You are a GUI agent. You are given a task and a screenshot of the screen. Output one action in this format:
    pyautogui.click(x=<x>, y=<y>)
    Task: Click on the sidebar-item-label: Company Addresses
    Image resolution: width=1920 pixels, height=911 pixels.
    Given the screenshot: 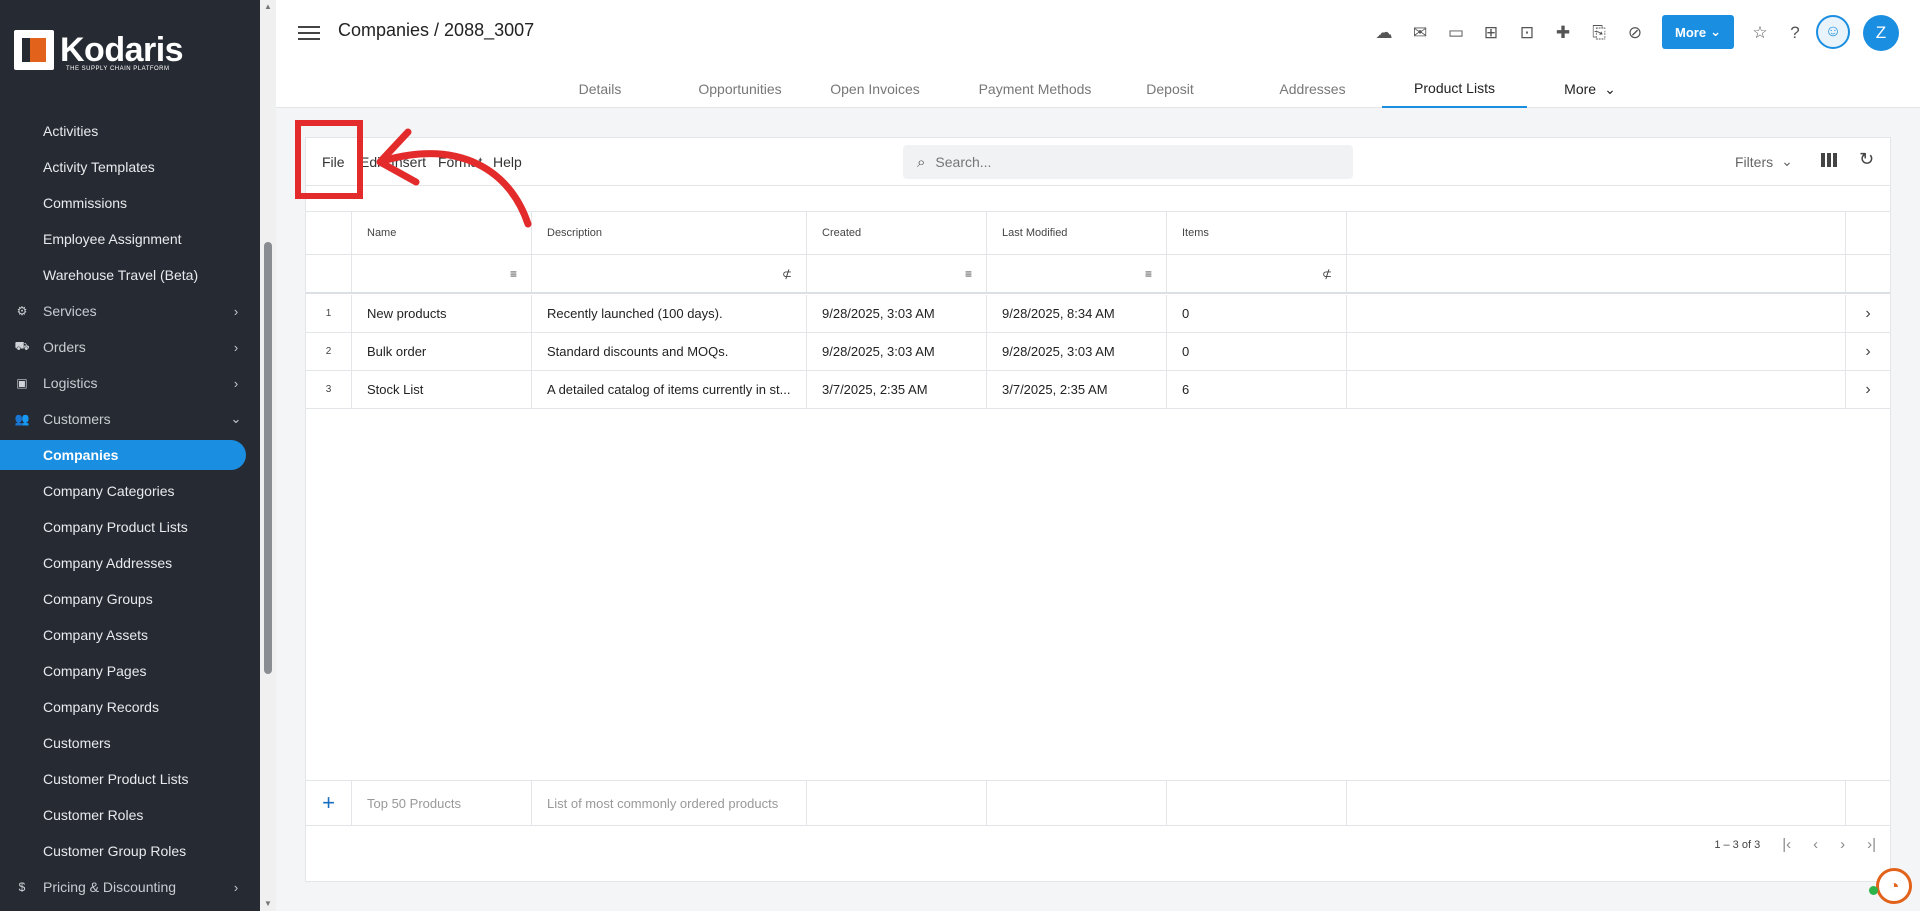 What is the action you would take?
    pyautogui.click(x=108, y=563)
    